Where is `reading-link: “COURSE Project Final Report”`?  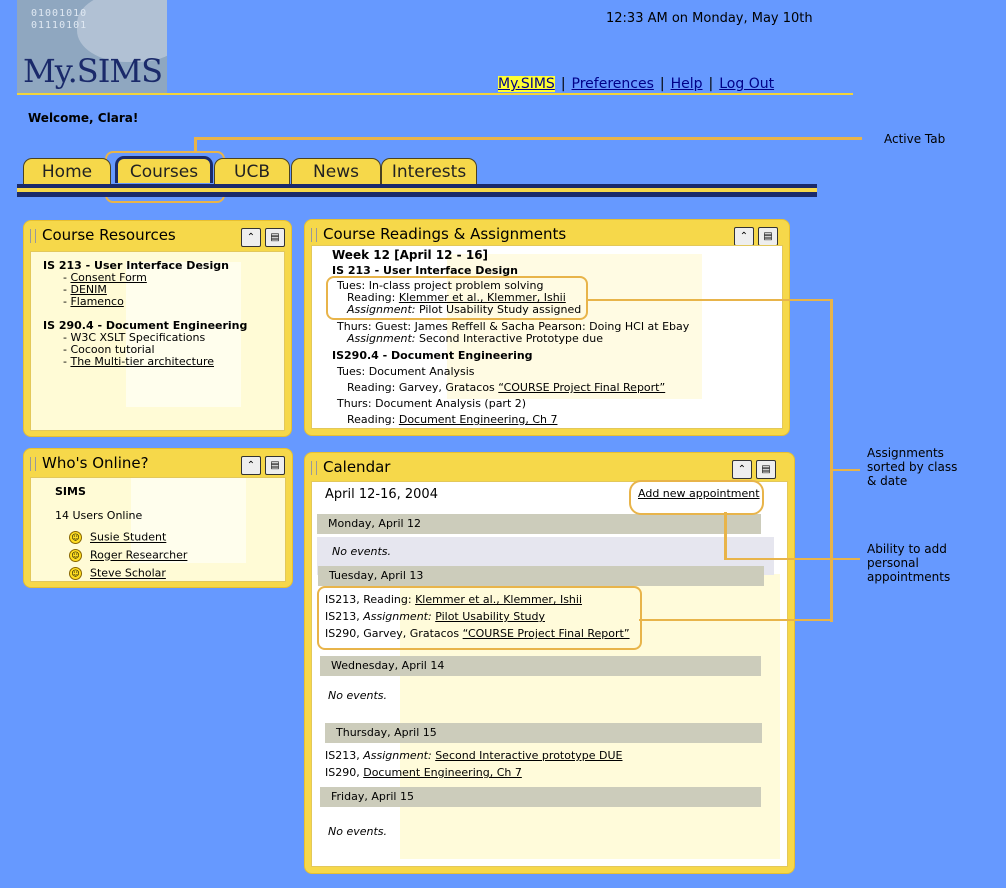 reading-link: “COURSE Project Final Report” is located at coordinates (581, 387).